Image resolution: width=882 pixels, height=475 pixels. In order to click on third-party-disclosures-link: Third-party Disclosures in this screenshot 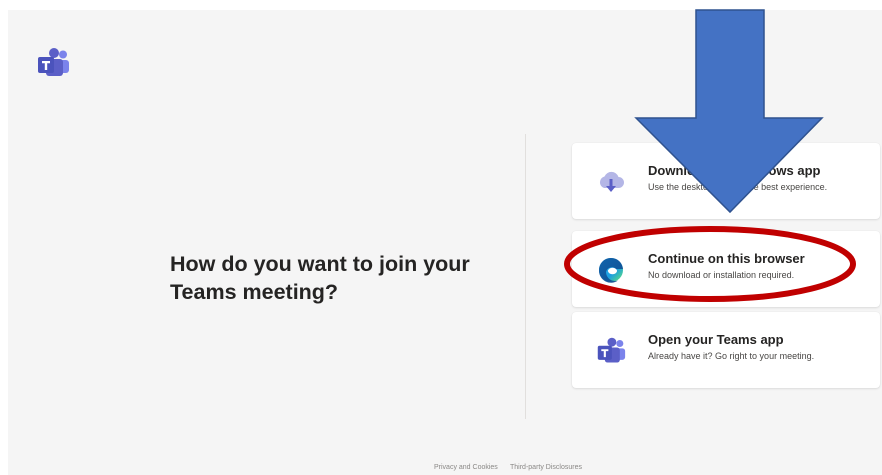, I will do `click(546, 467)`.